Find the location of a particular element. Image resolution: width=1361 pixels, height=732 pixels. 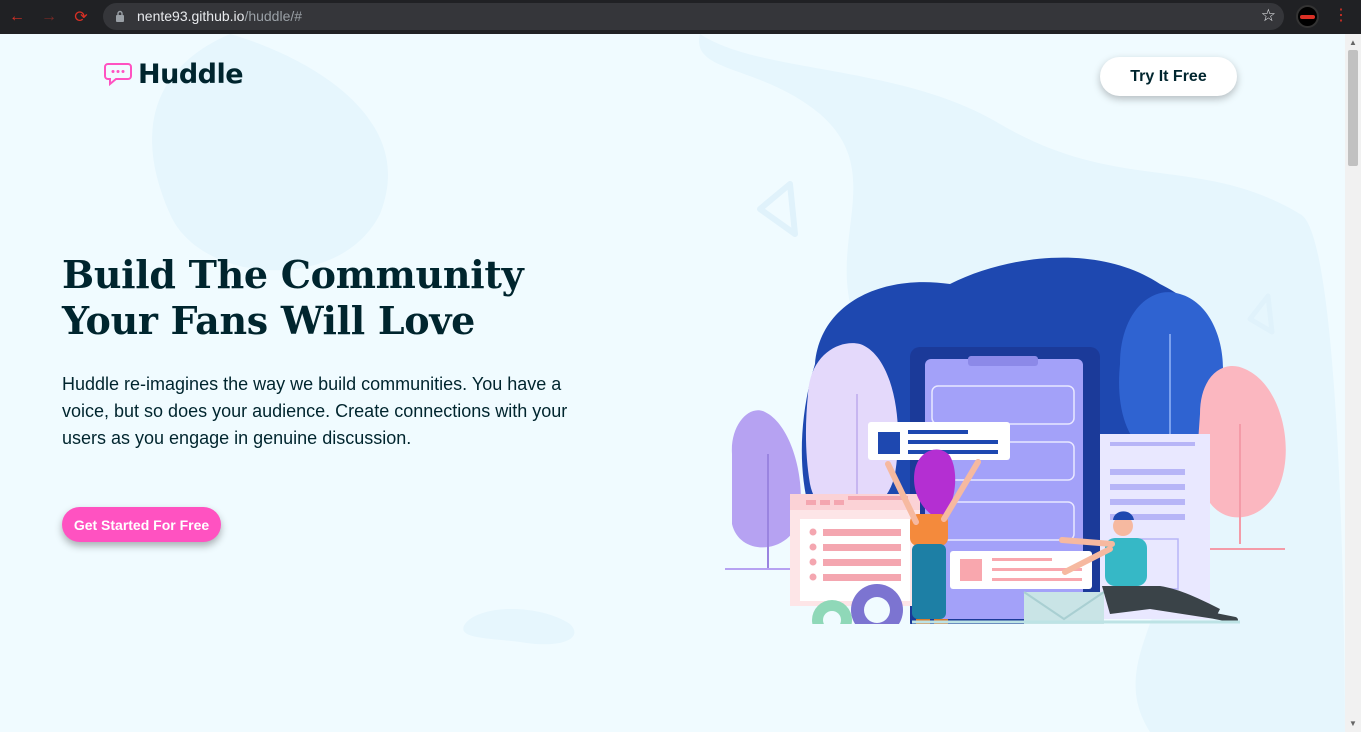

page-scrollbar: ▲ ▼ is located at coordinates (1353, 383).